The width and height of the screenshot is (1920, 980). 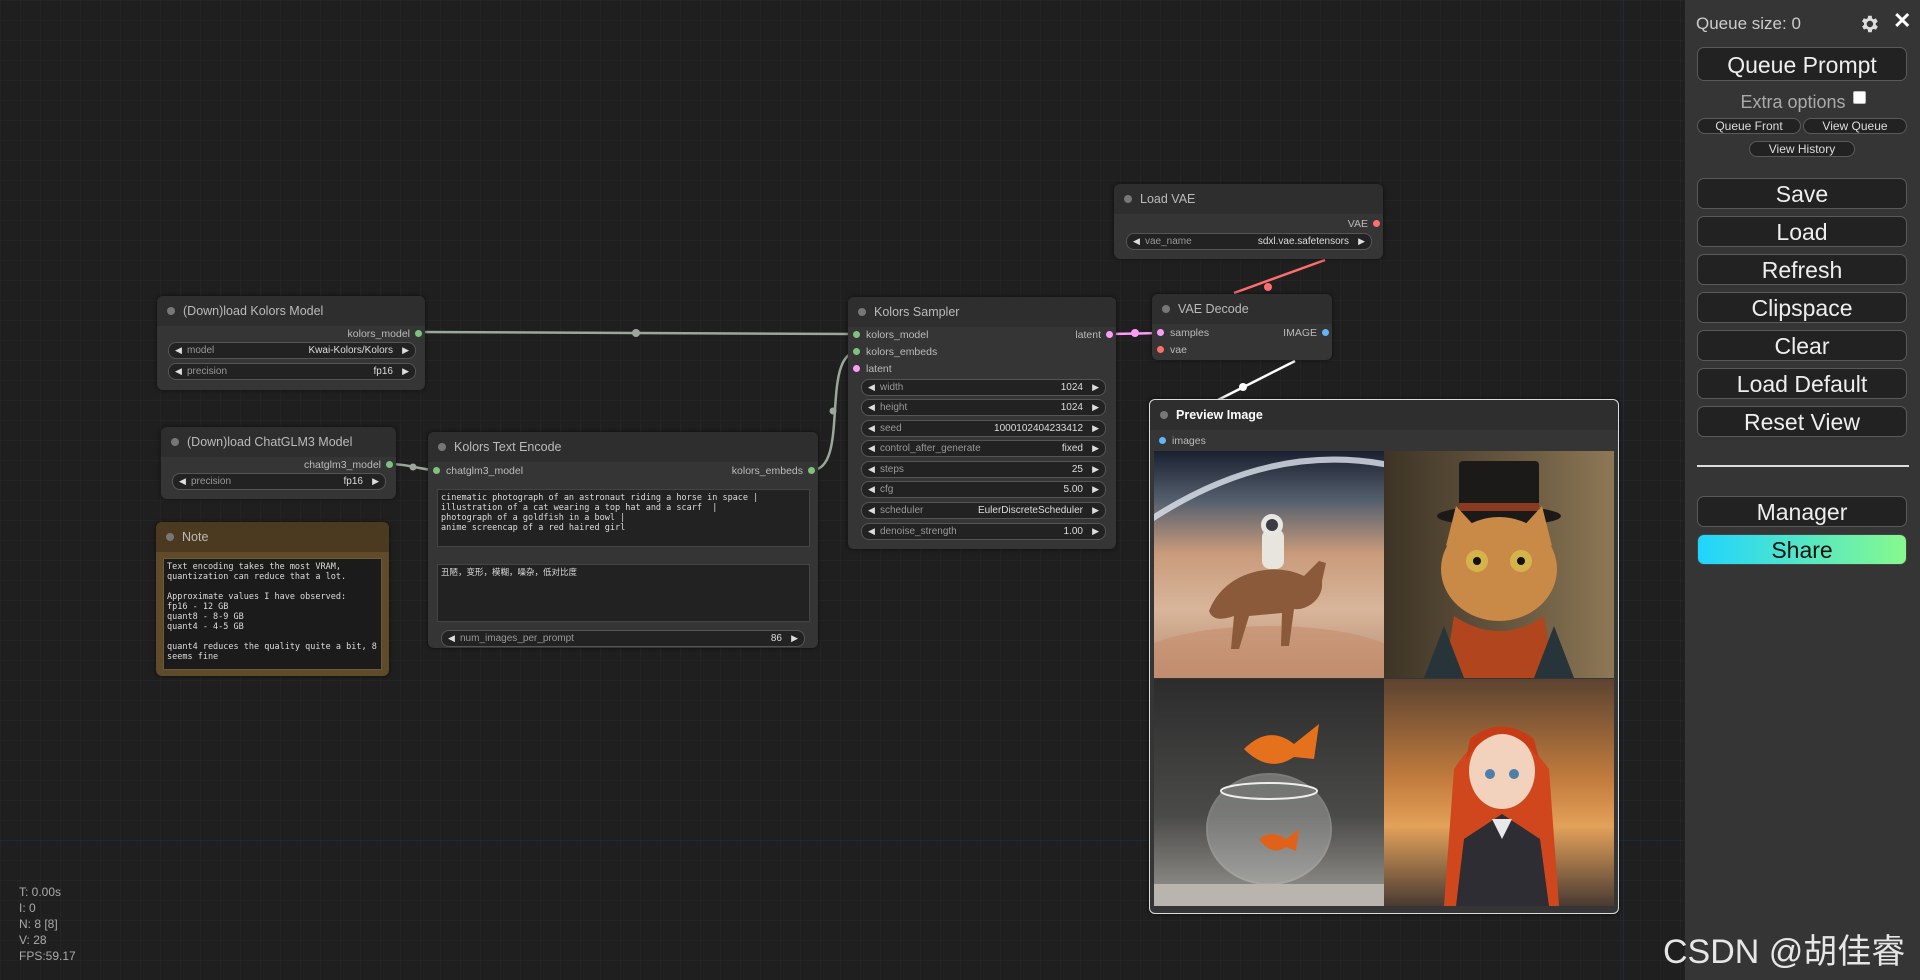 What do you see at coordinates (1869, 24) in the screenshot?
I see `settings-gear-icon` at bounding box center [1869, 24].